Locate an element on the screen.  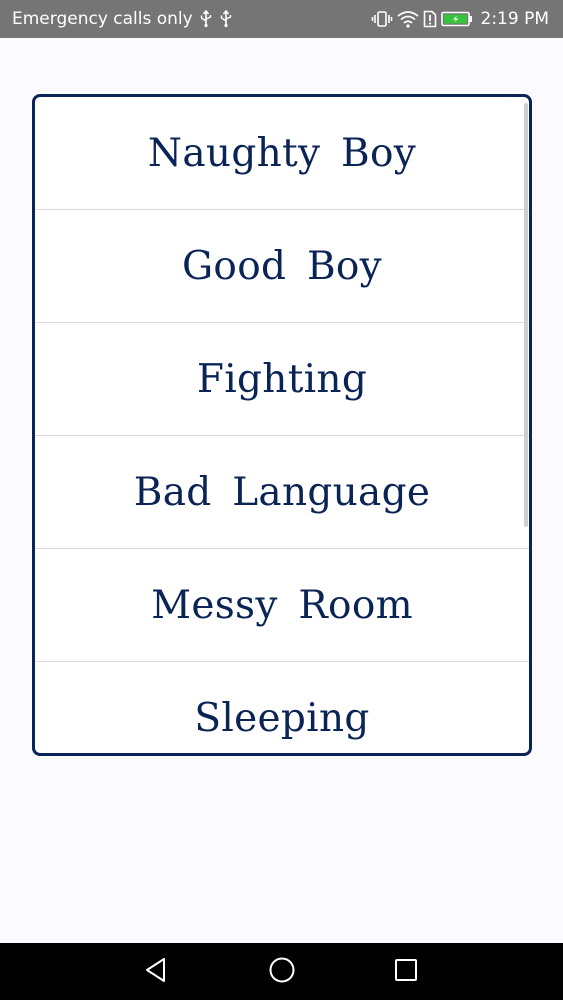
carrier-text: Emergency calls only is located at coordinates (102, 19).